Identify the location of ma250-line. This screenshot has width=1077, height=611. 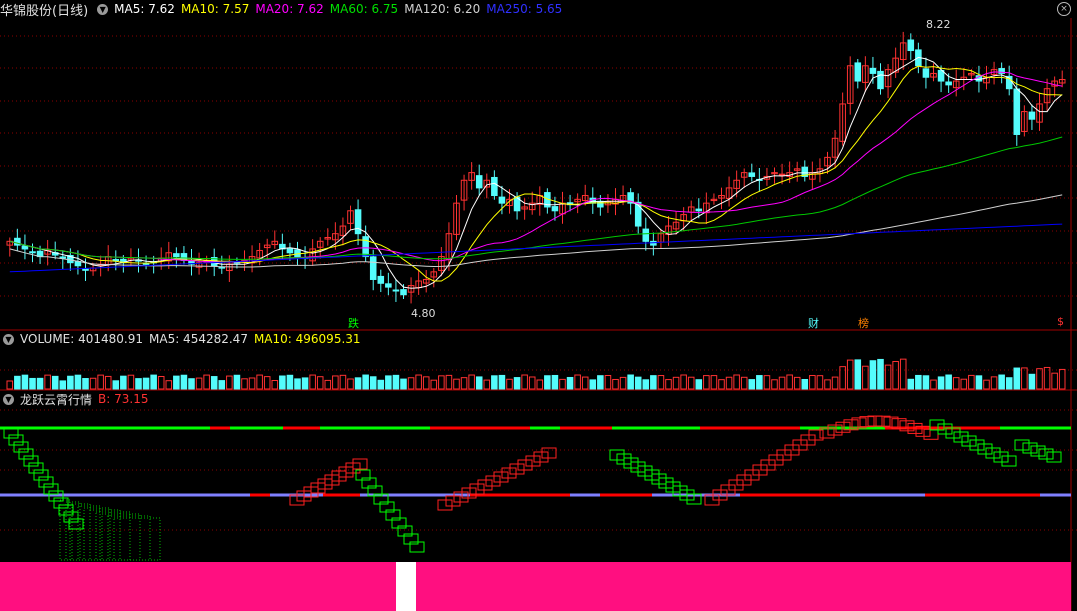
(536, 248).